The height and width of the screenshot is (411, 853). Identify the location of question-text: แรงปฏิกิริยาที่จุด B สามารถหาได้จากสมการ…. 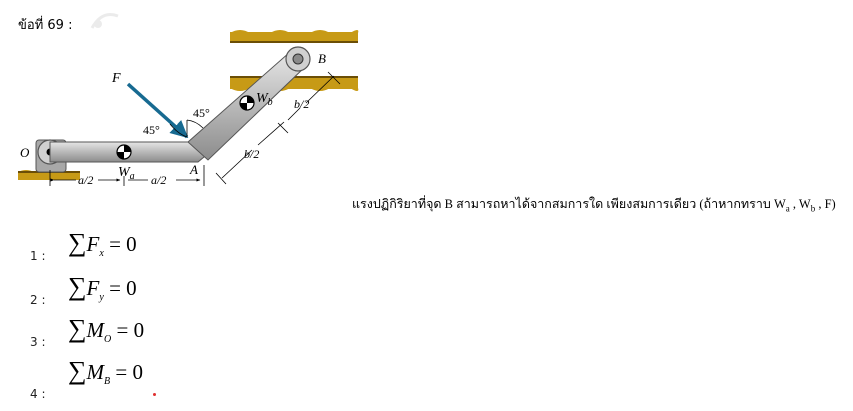
(594, 205).